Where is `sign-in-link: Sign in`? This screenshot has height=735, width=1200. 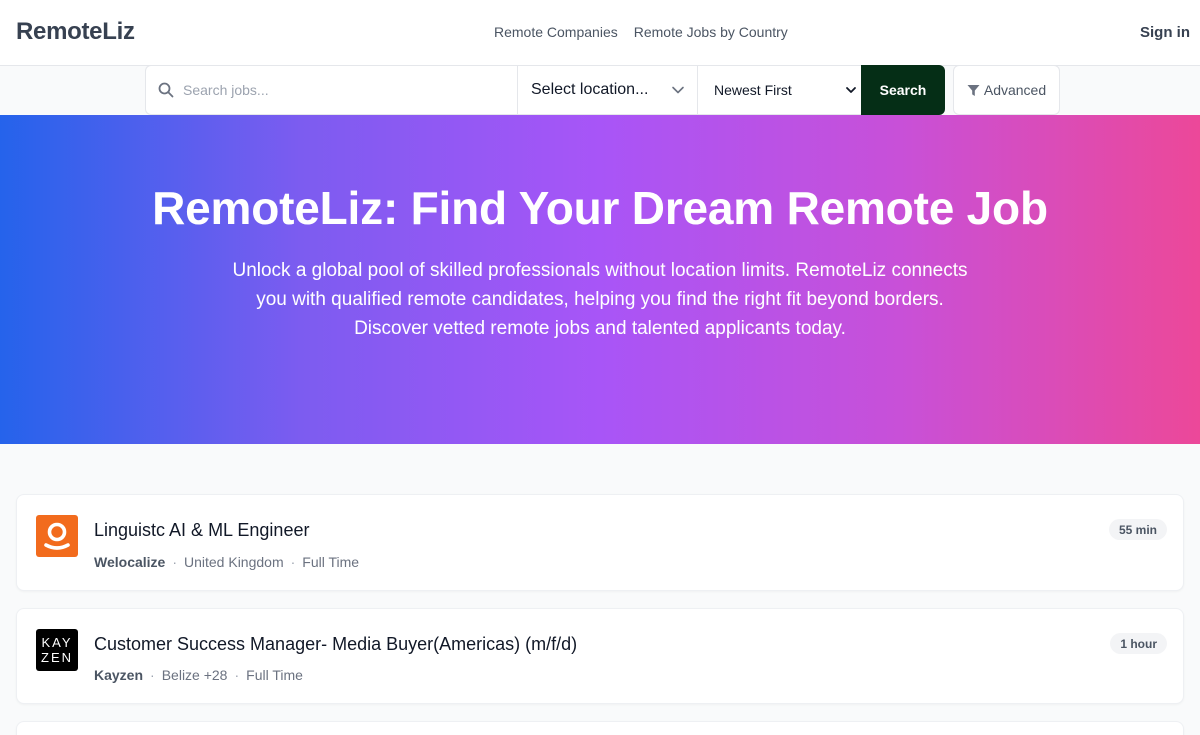
sign-in-link: Sign in is located at coordinates (1165, 32).